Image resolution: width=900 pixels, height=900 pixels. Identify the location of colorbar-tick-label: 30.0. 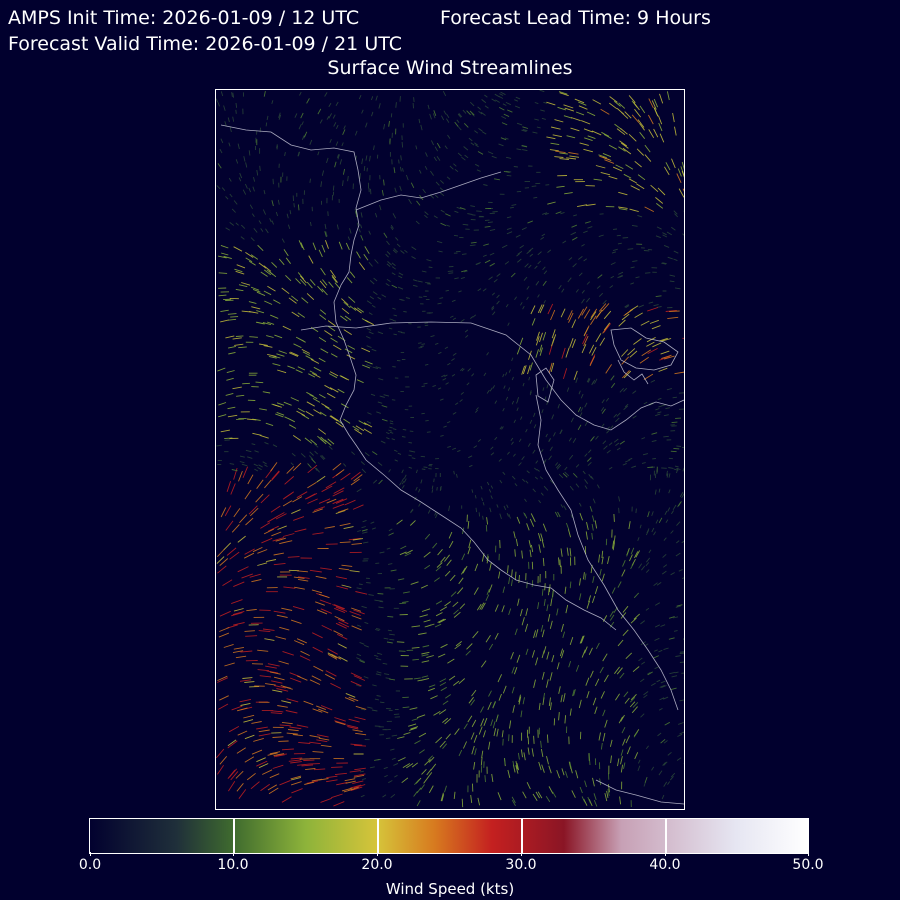
(521, 865).